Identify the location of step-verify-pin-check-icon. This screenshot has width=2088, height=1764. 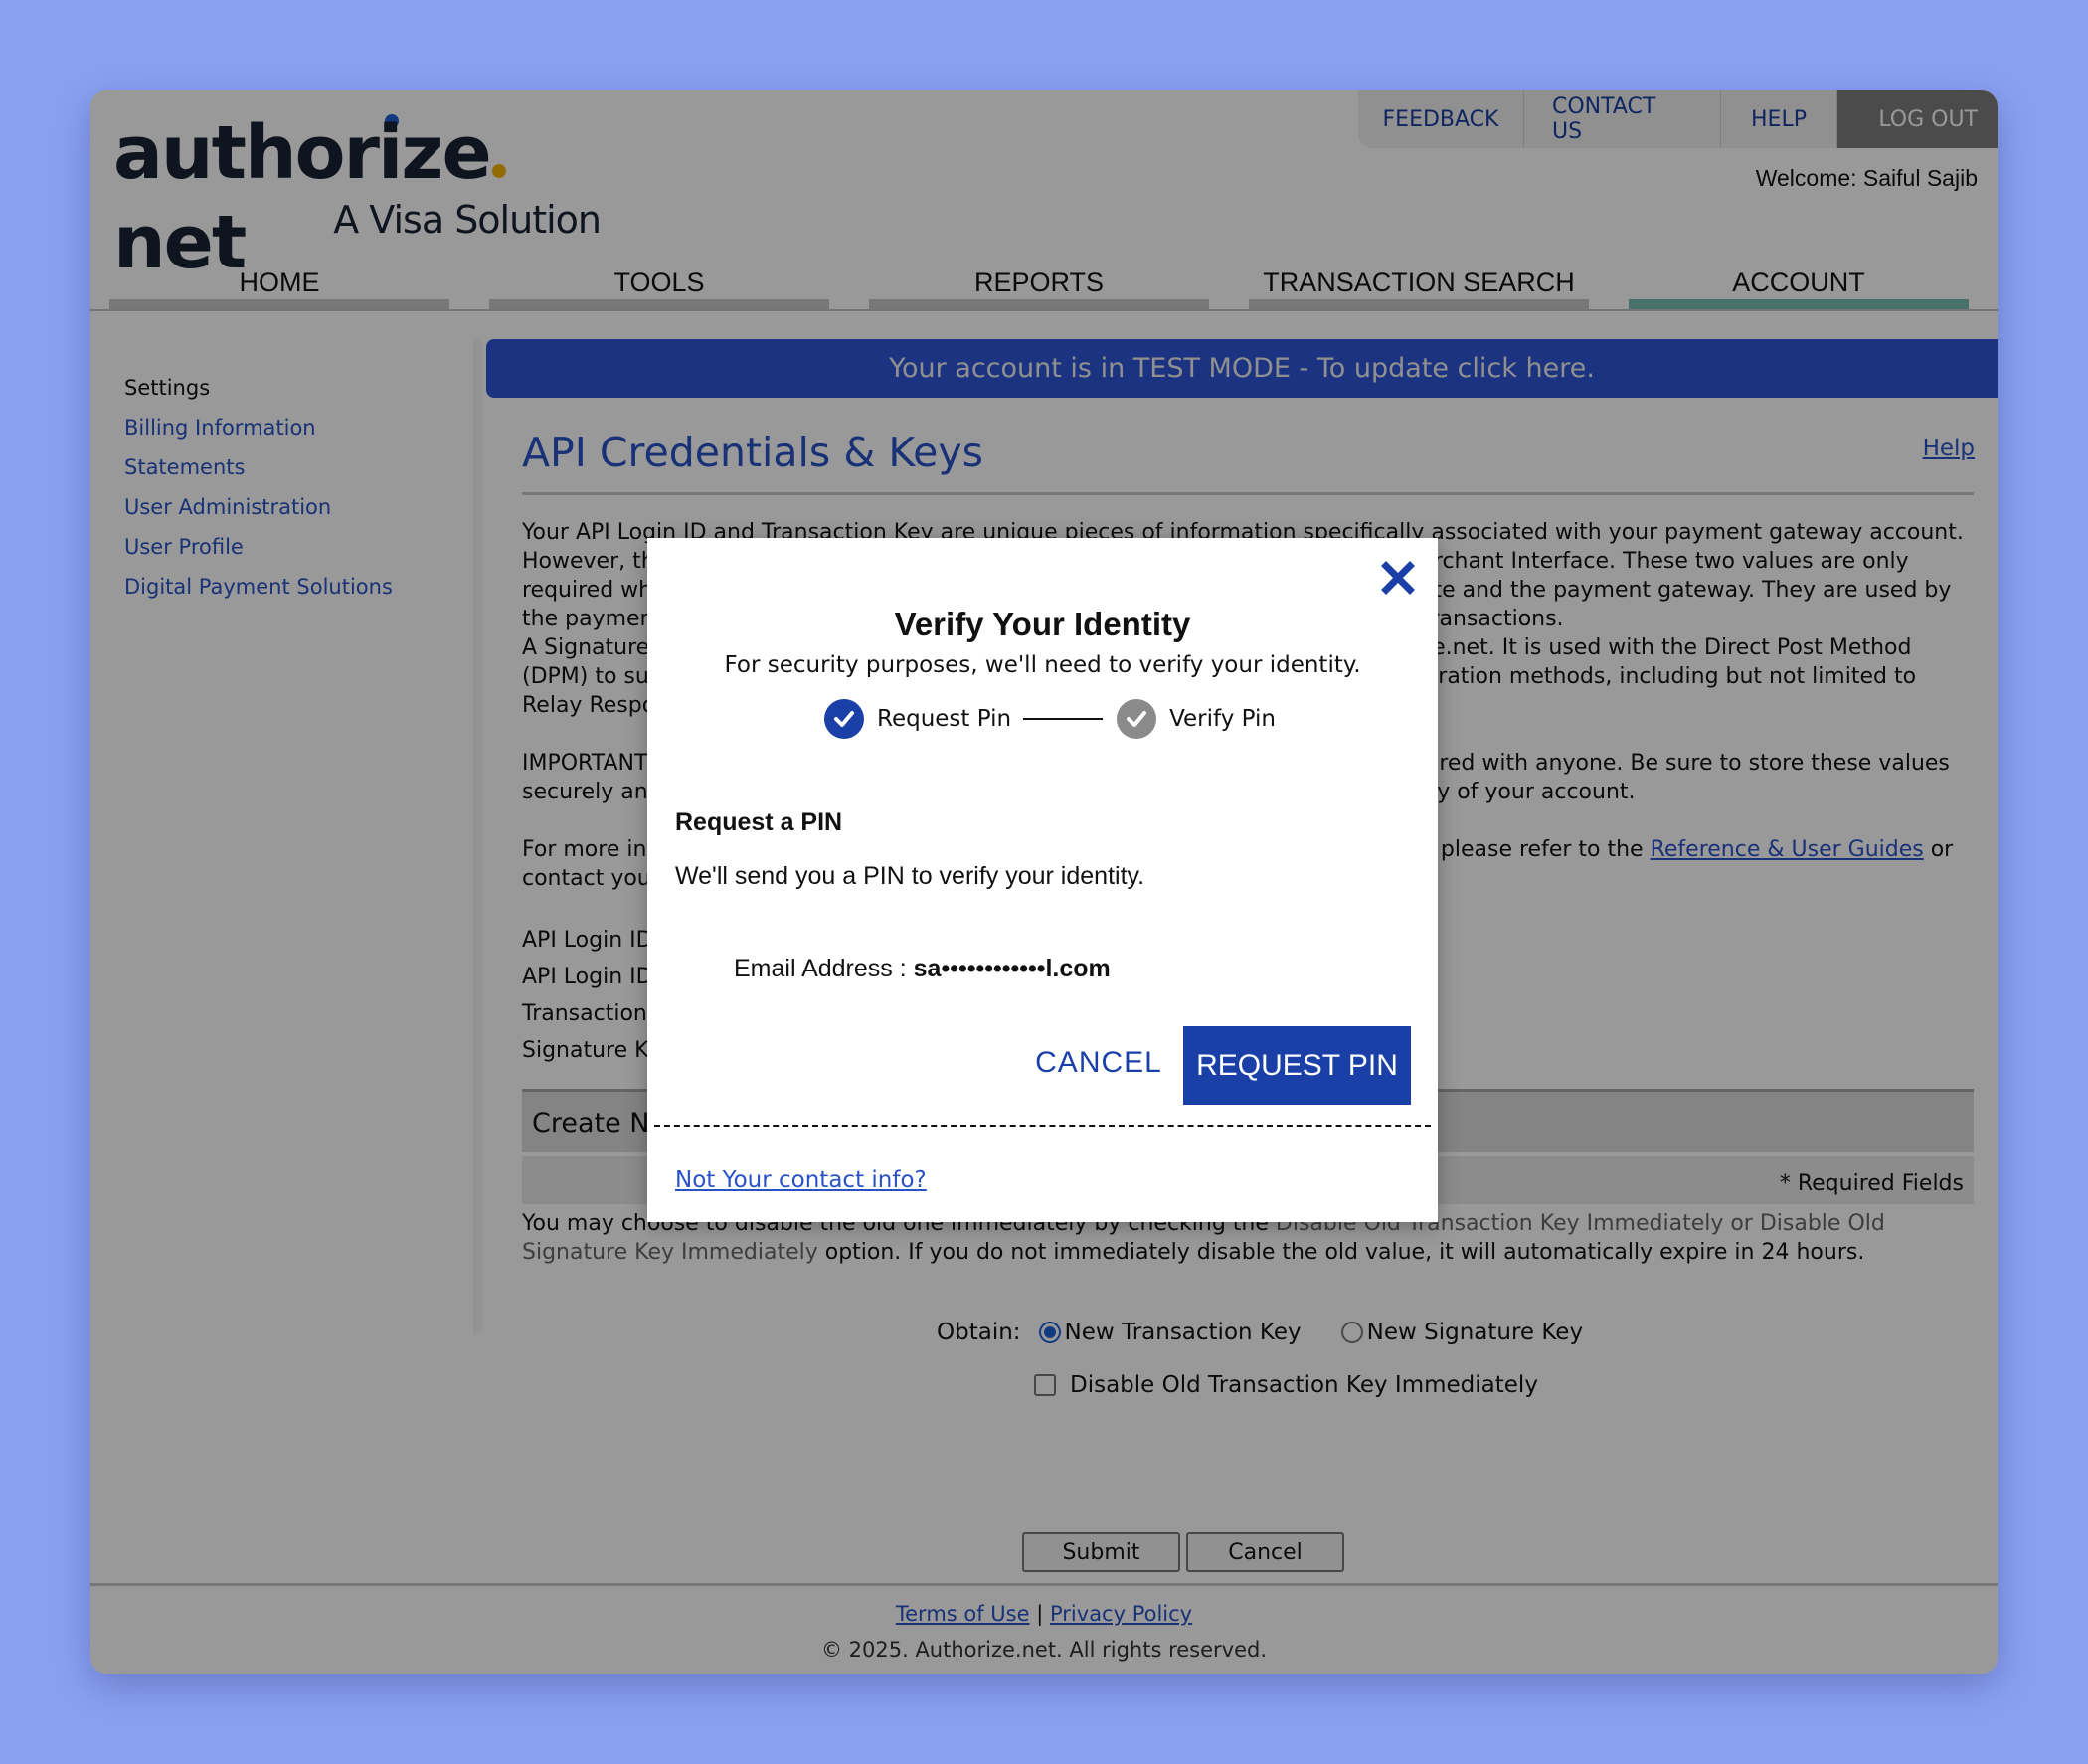
(1137, 719).